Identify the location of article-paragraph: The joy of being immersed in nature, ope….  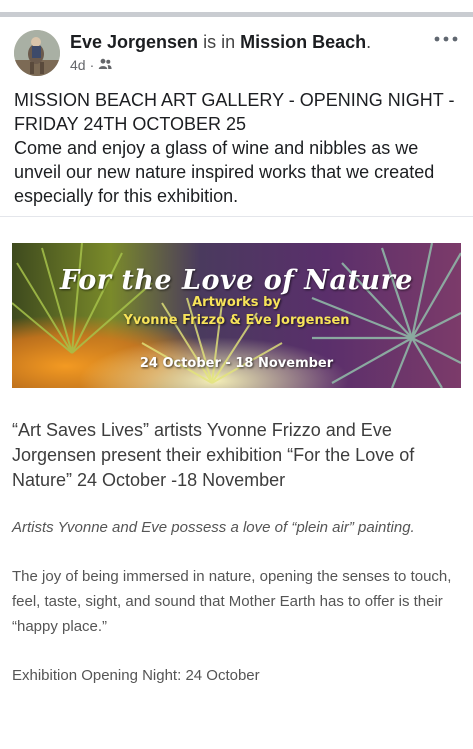
(232, 601).